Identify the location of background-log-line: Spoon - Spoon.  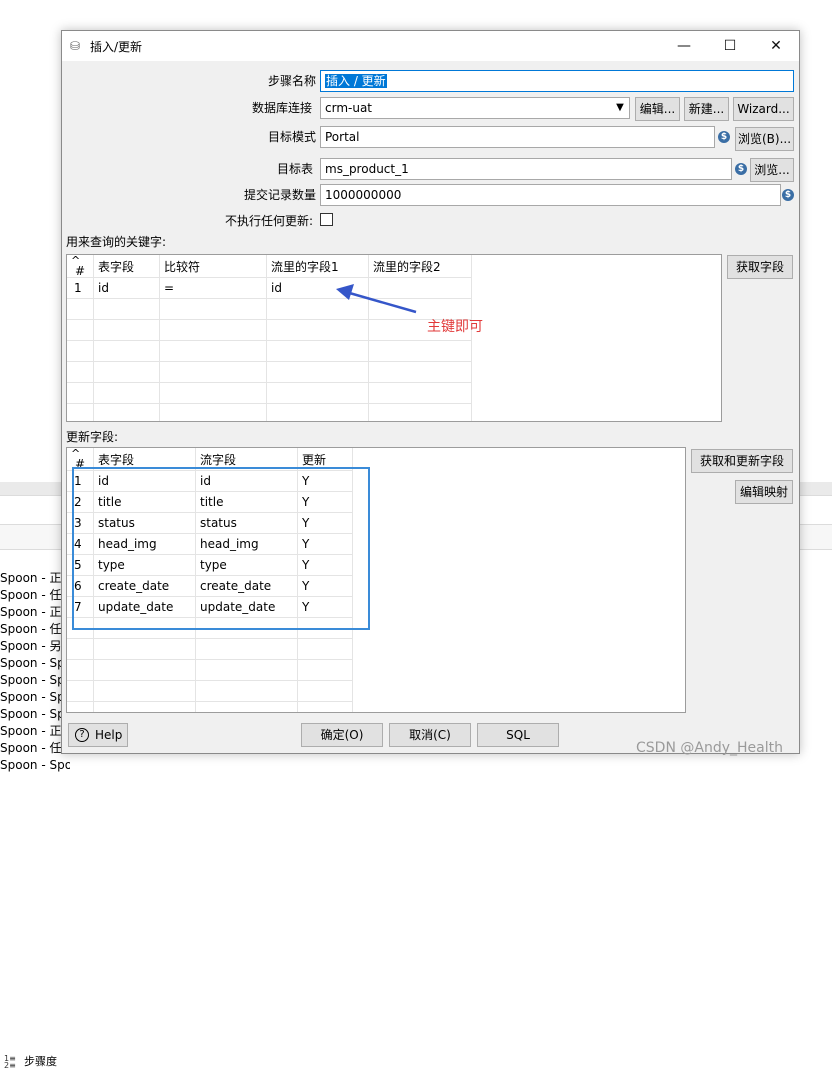
(35, 765).